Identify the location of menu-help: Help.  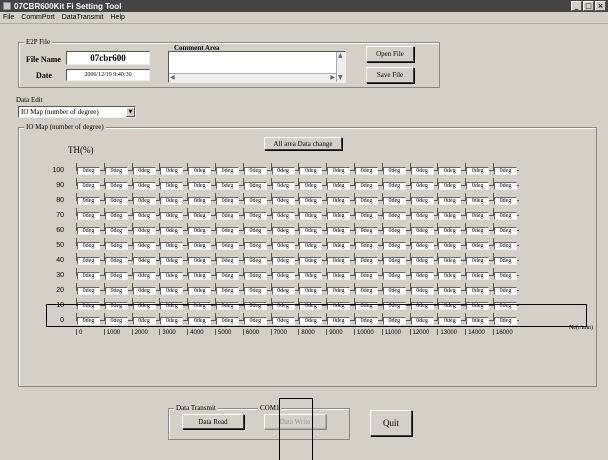
(118, 17).